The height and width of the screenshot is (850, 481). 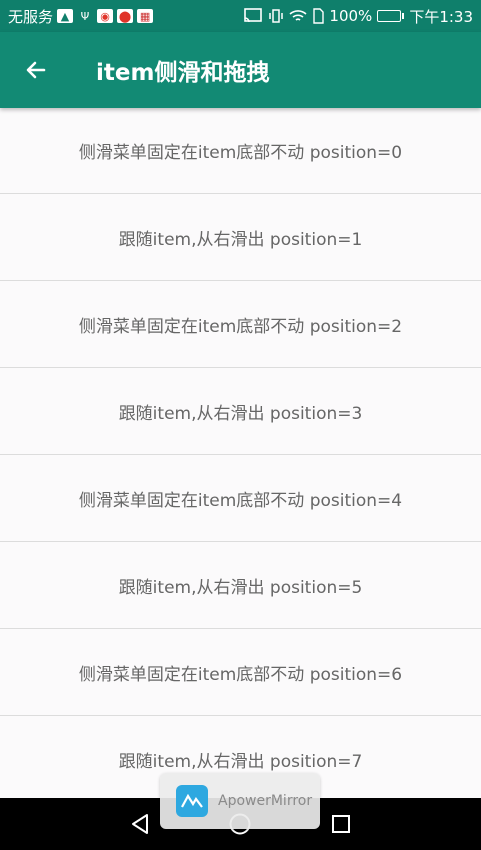 I want to click on calendar-icon: ▦, so click(x=145, y=16).